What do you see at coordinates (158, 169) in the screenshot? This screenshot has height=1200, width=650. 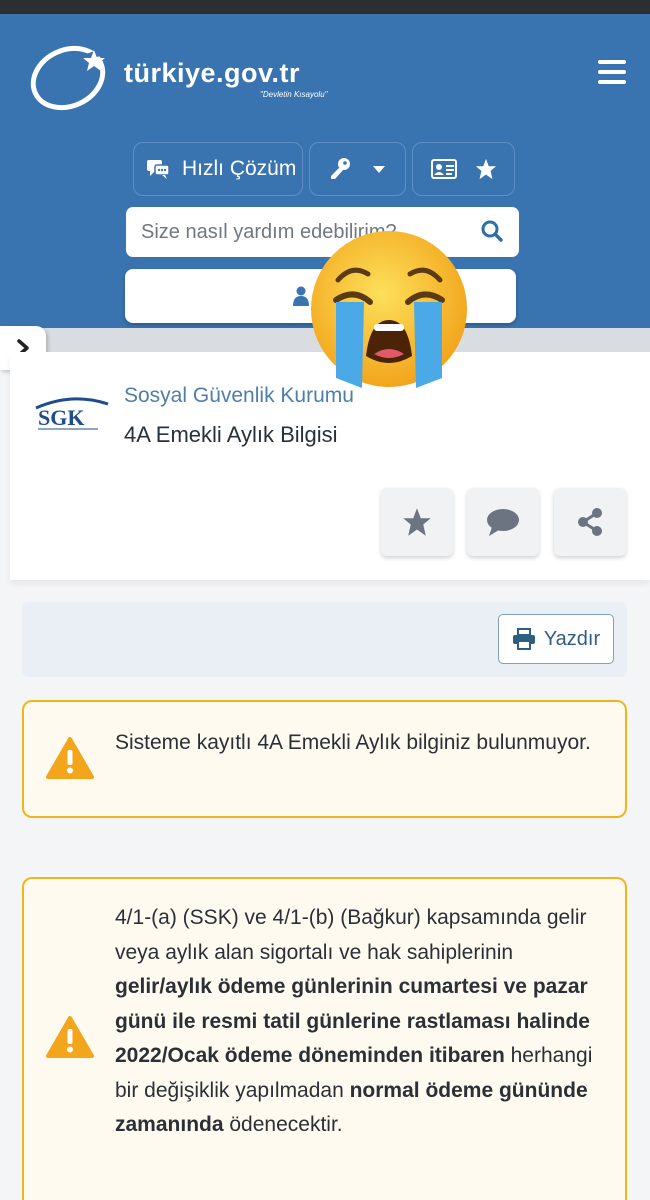 I see `chat-icon` at bounding box center [158, 169].